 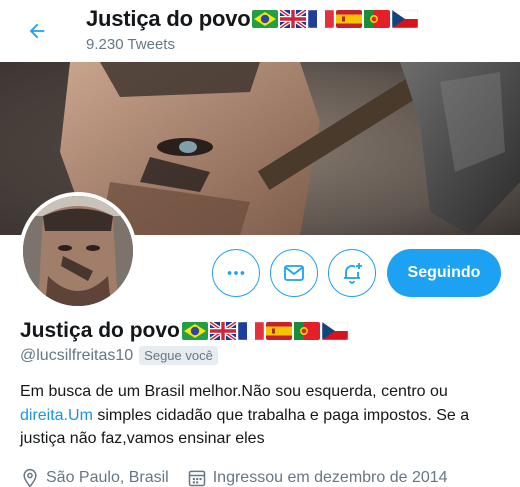 I want to click on avatar-image, so click(x=78, y=251).